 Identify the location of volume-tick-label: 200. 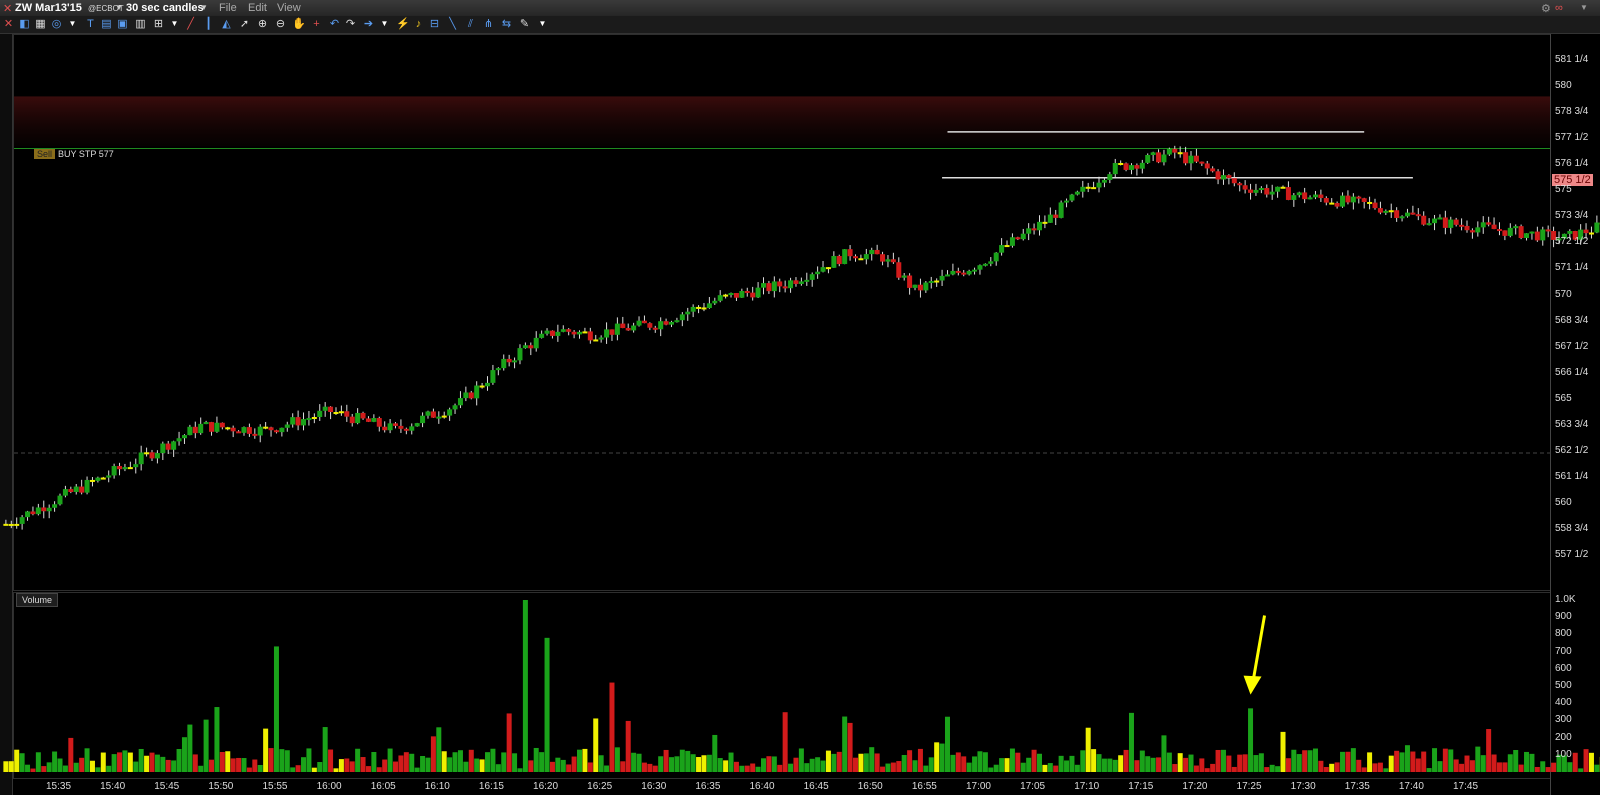
(1563, 737).